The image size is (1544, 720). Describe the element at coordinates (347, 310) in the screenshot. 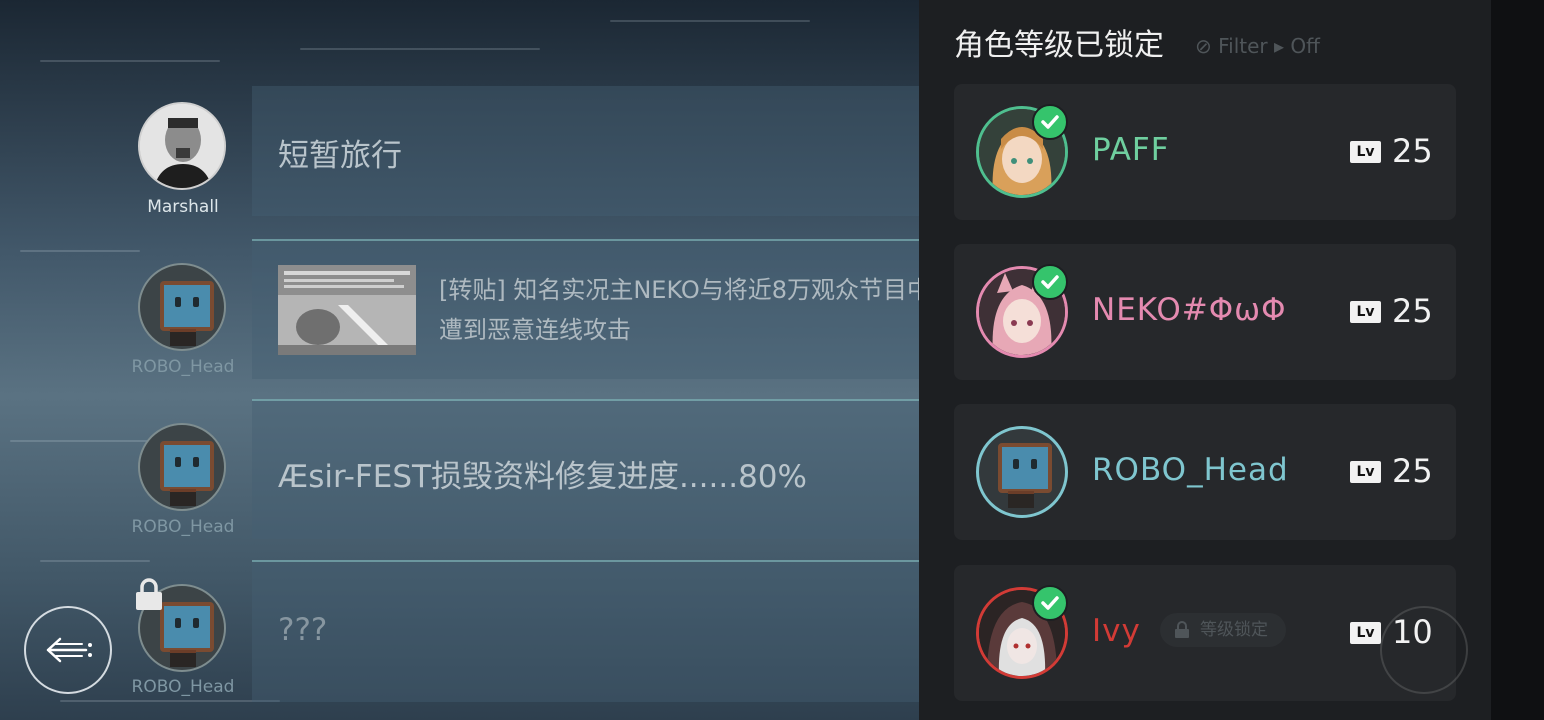

I see `post-thumbnail` at that location.